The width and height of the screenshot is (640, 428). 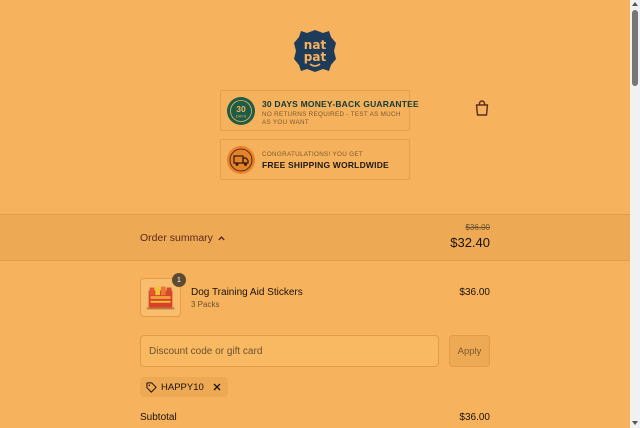 I want to click on original-total: $36.00, so click(x=477, y=227).